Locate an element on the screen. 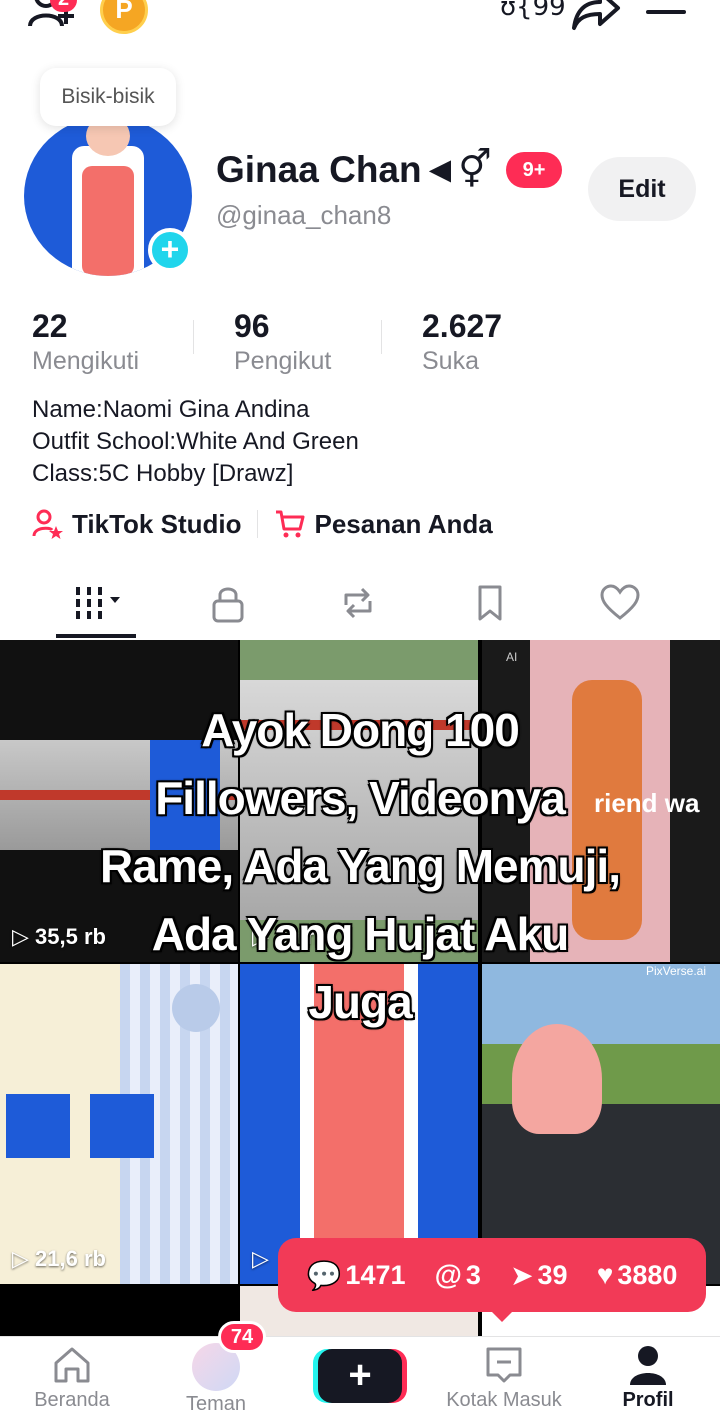 This screenshot has width=720, height=1420. studio-label: TikTok Studio is located at coordinates (157, 523).